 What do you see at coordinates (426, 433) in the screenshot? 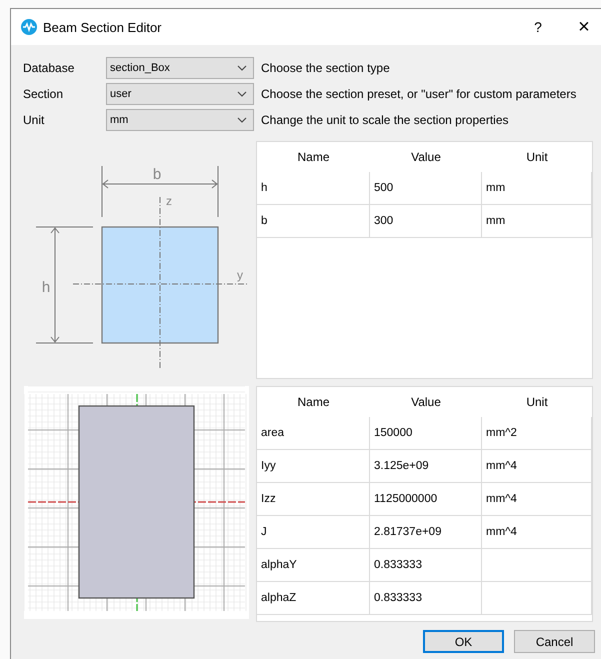
I see `table-cell: 150000` at bounding box center [426, 433].